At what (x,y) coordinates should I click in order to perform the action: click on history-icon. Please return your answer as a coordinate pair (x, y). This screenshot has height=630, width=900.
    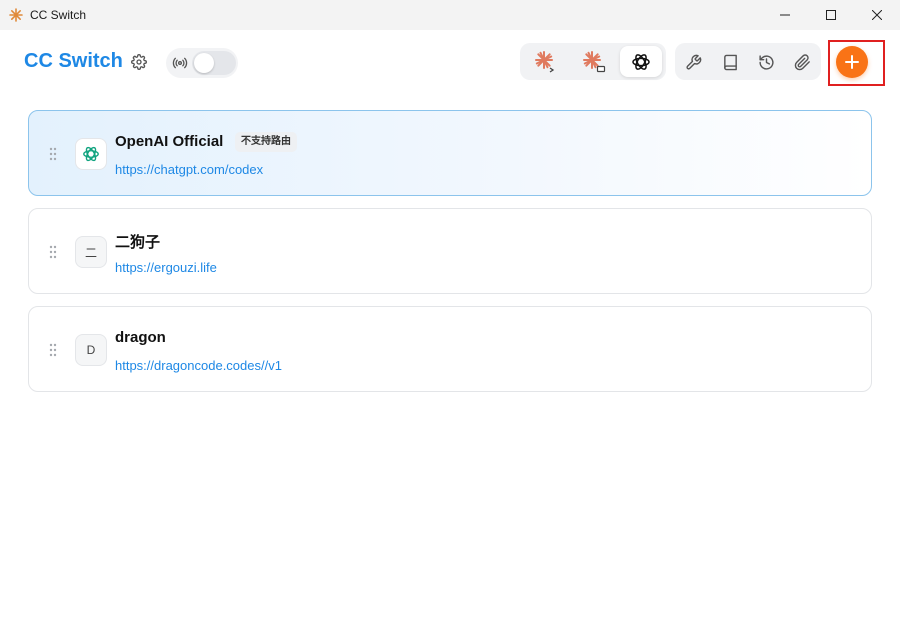
    Looking at the image, I should click on (766, 62).